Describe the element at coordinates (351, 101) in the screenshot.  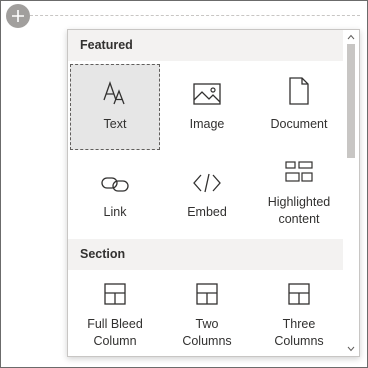
I see `scrollbar-thumb` at that location.